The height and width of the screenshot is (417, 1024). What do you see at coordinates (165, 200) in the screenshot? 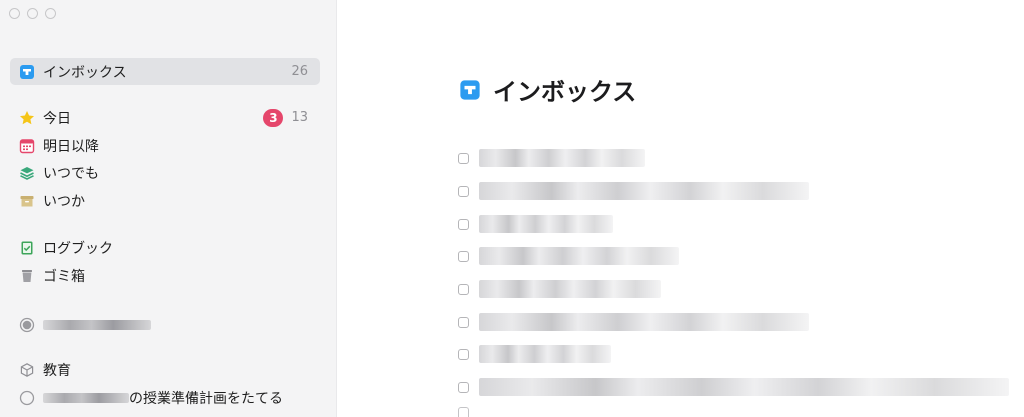
I see `sidebar-item-someday: いつか` at bounding box center [165, 200].